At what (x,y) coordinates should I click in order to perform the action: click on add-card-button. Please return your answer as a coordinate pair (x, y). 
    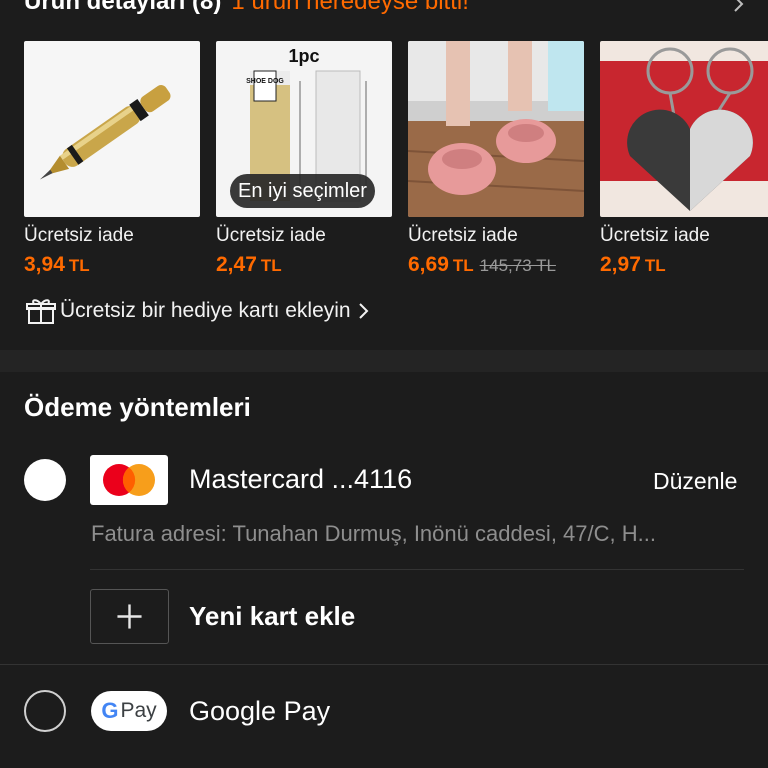
    Looking at the image, I should click on (129, 616).